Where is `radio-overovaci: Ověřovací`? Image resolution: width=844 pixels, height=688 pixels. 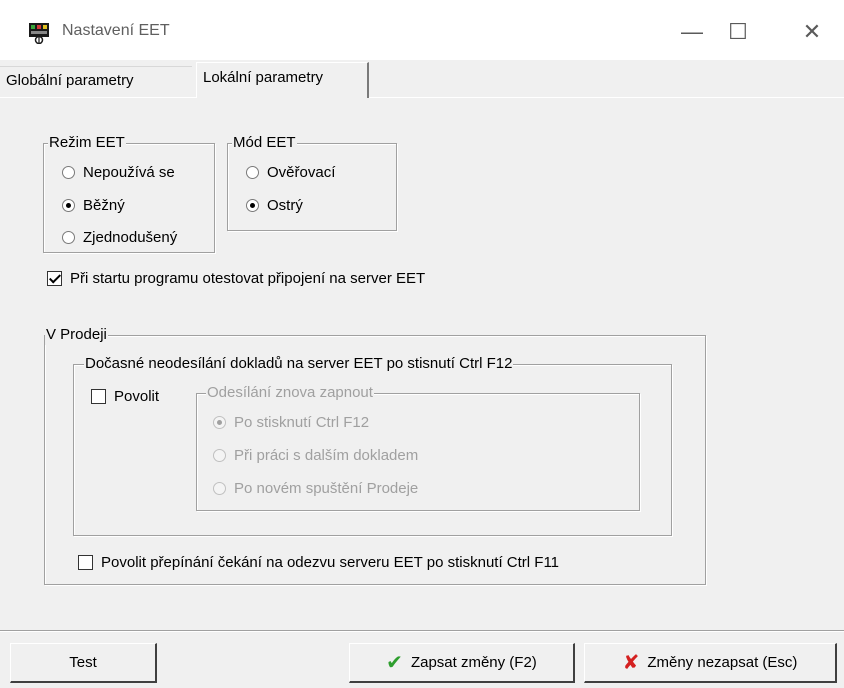
radio-overovaci: Ověřovací is located at coordinates (290, 172).